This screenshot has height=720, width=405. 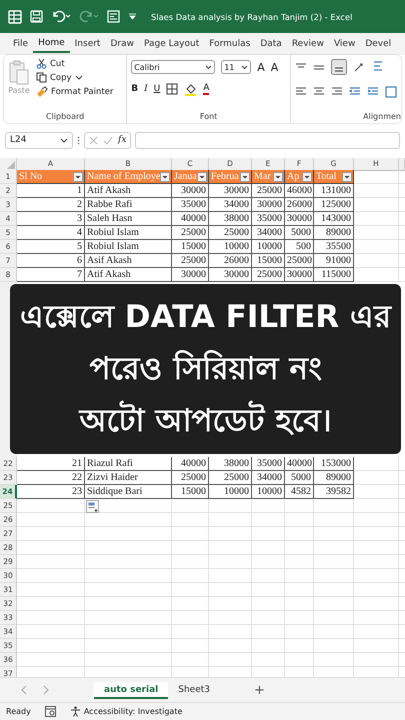 I want to click on italic-button: I, so click(x=146, y=89).